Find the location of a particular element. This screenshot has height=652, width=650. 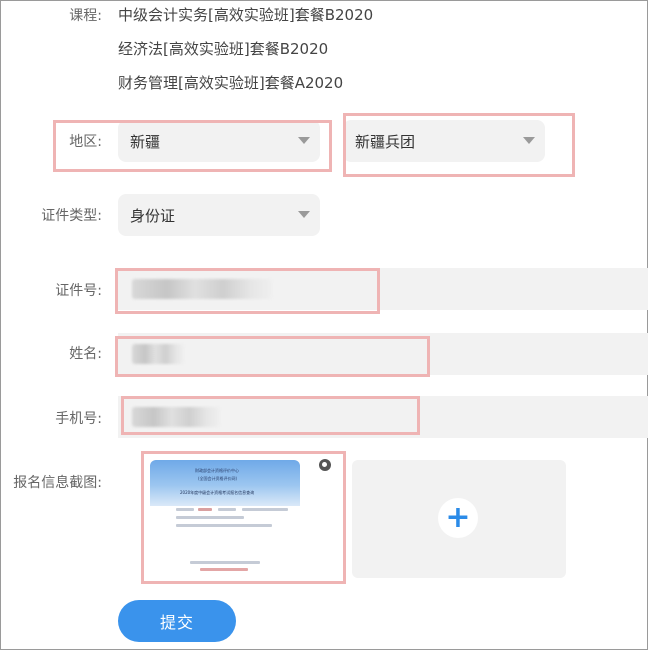

name-label: 姓名: is located at coordinates (85, 354).